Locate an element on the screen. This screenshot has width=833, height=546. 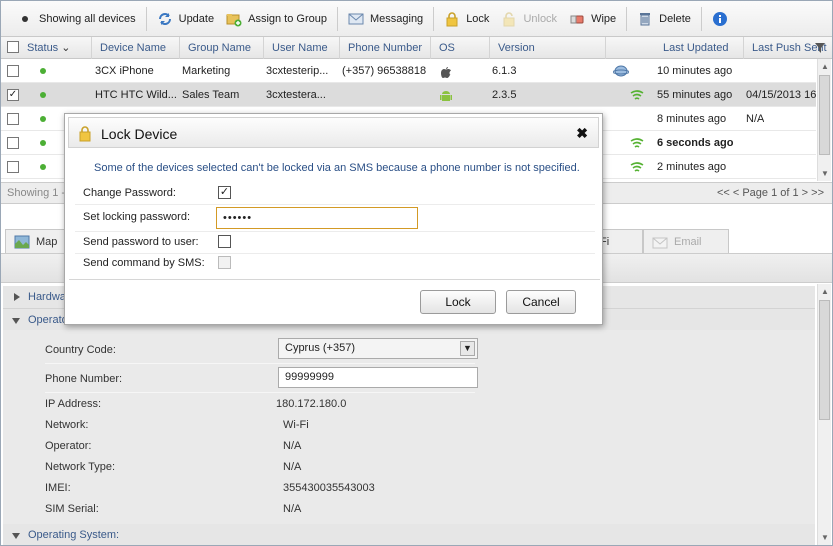
update-button: Update is located at coordinates (185, 19).